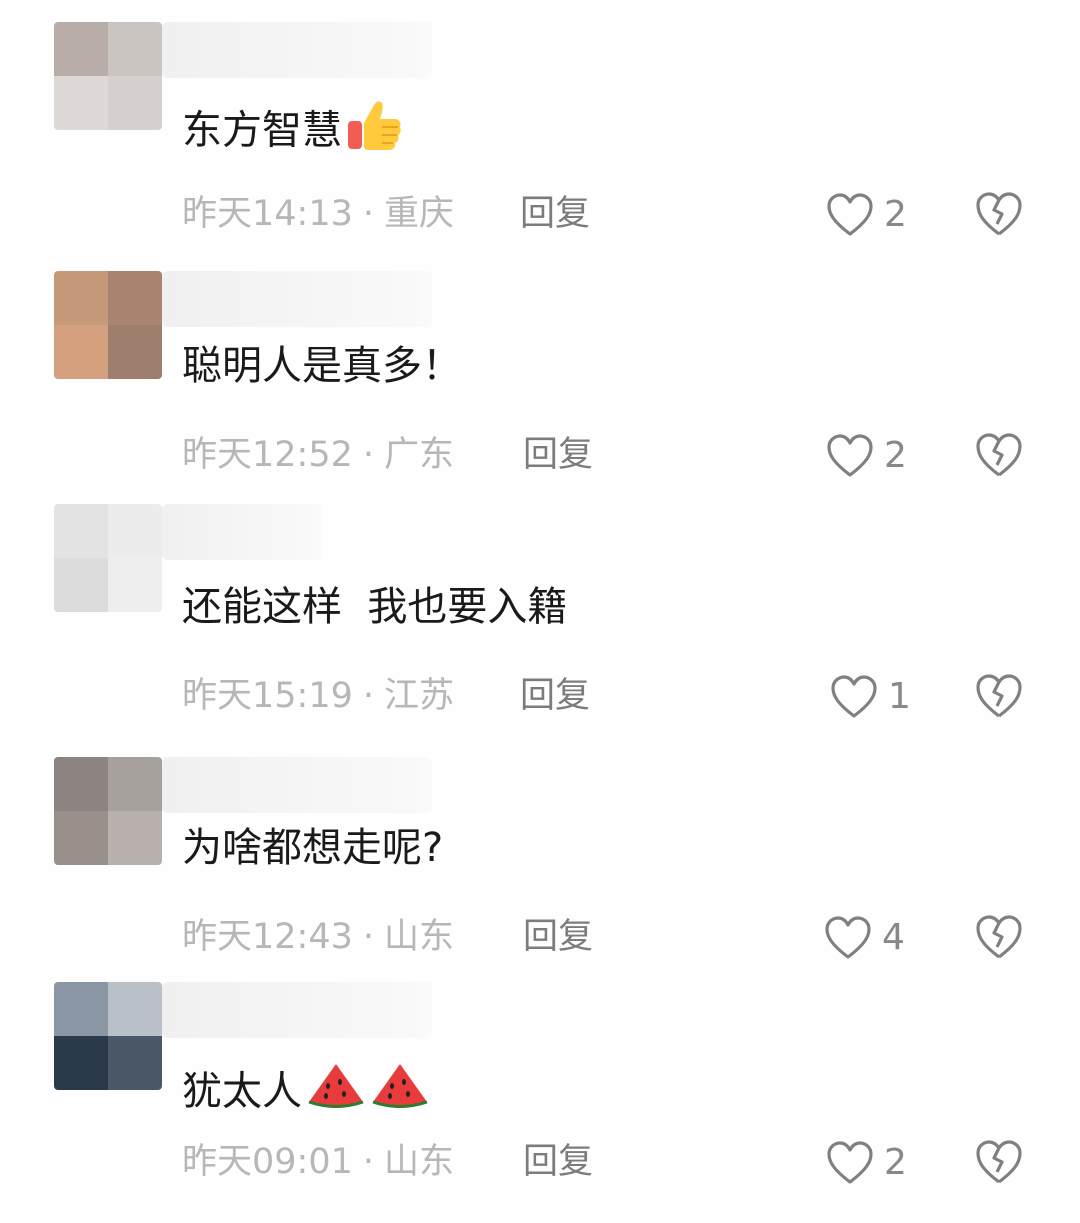 This screenshot has width=1080, height=1223. What do you see at coordinates (242, 1091) in the screenshot?
I see `comment-text-label: 犹太人` at bounding box center [242, 1091].